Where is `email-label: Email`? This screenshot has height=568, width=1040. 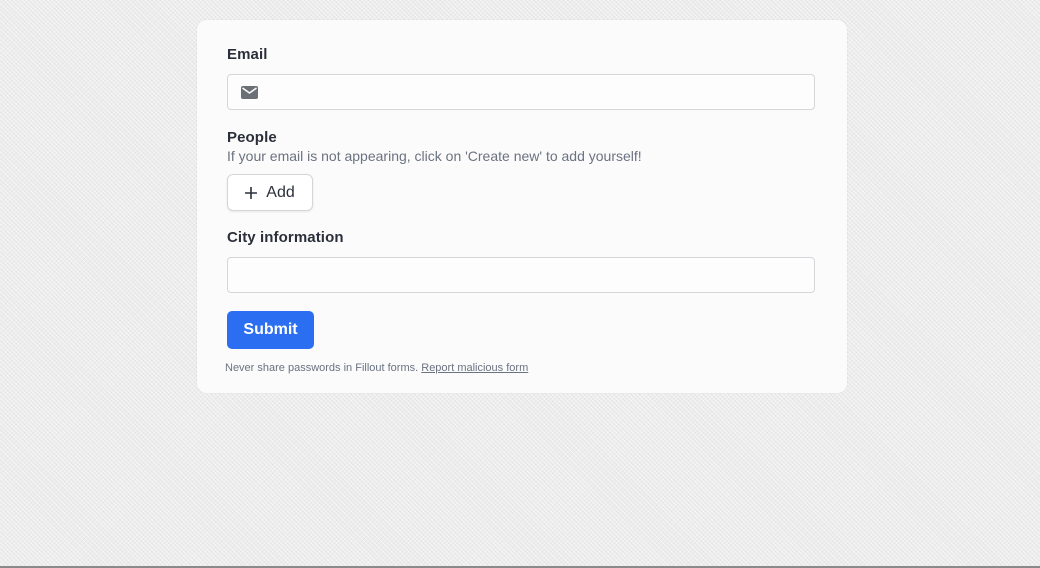
email-label: Email is located at coordinates (247, 54).